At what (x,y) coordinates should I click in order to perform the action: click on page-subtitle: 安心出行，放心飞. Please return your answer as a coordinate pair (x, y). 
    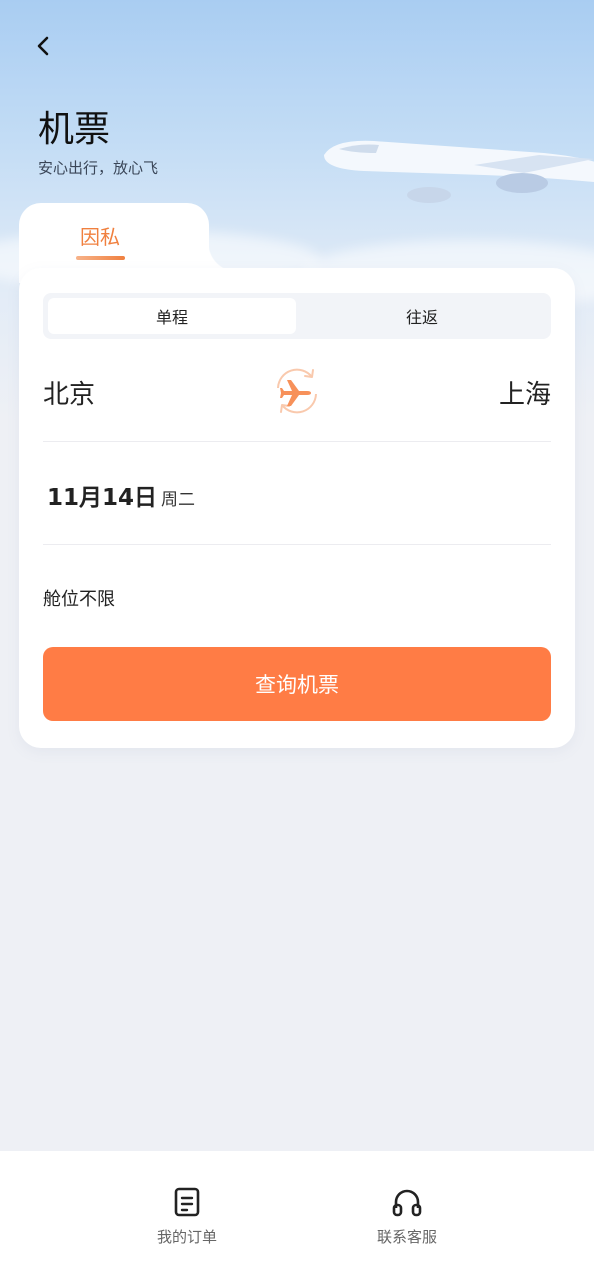
    Looking at the image, I should click on (98, 168).